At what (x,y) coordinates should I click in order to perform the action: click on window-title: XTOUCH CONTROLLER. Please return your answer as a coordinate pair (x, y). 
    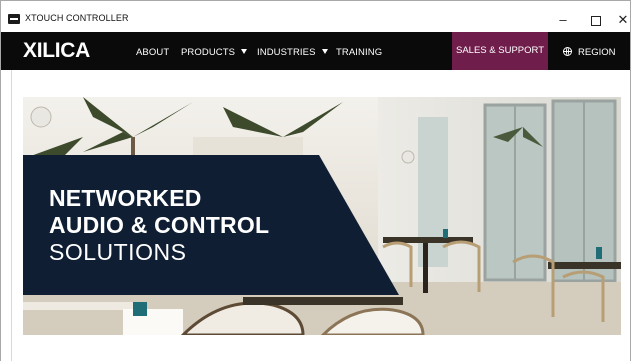
    Looking at the image, I should click on (77, 18).